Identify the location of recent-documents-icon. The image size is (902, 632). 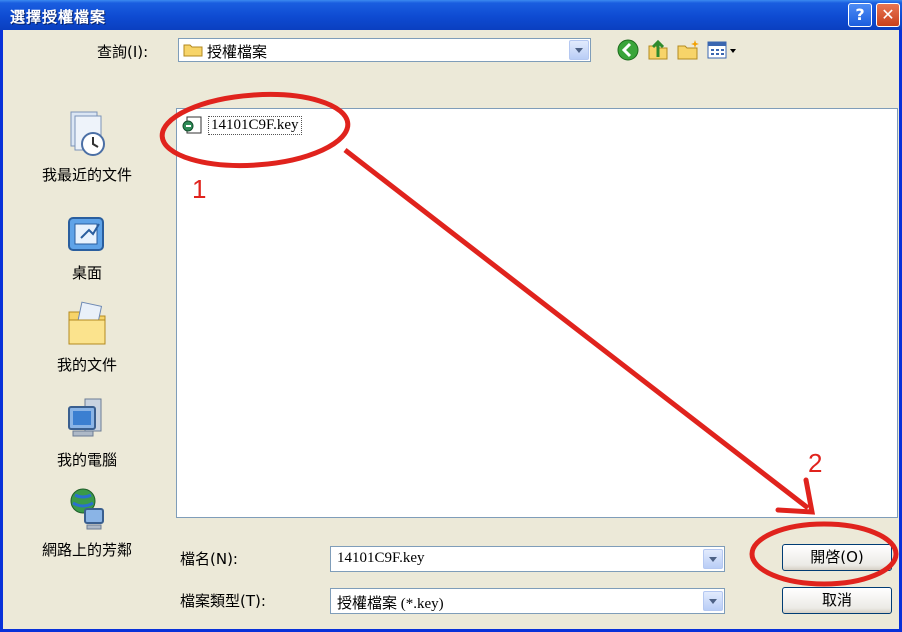
(87, 133).